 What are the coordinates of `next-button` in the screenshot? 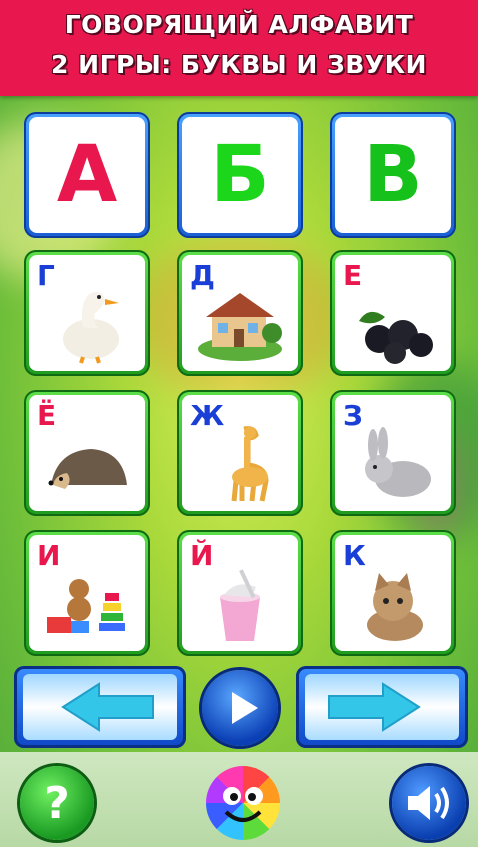 It's located at (382, 707).